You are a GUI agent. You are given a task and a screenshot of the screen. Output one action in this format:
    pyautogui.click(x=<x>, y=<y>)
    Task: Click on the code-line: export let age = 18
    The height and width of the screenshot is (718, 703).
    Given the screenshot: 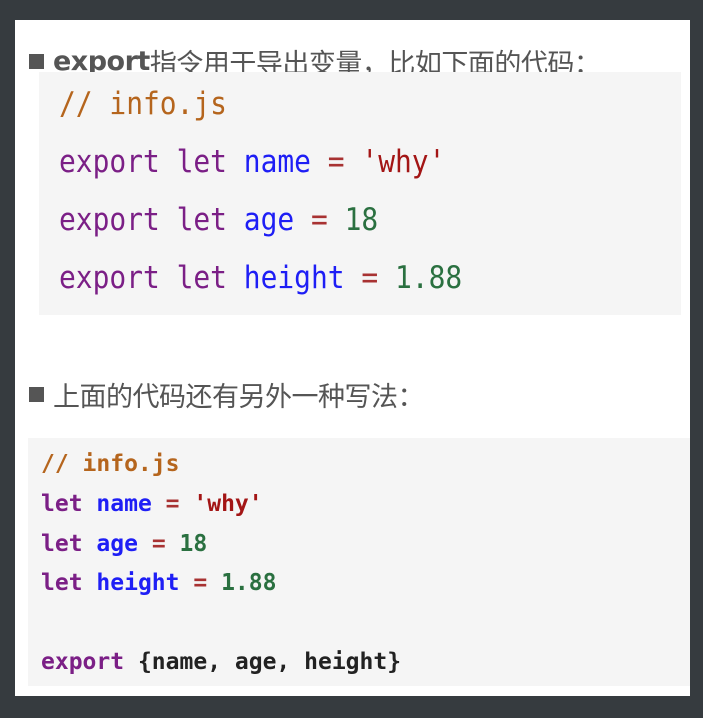 What is the action you would take?
    pyautogui.click(x=218, y=220)
    